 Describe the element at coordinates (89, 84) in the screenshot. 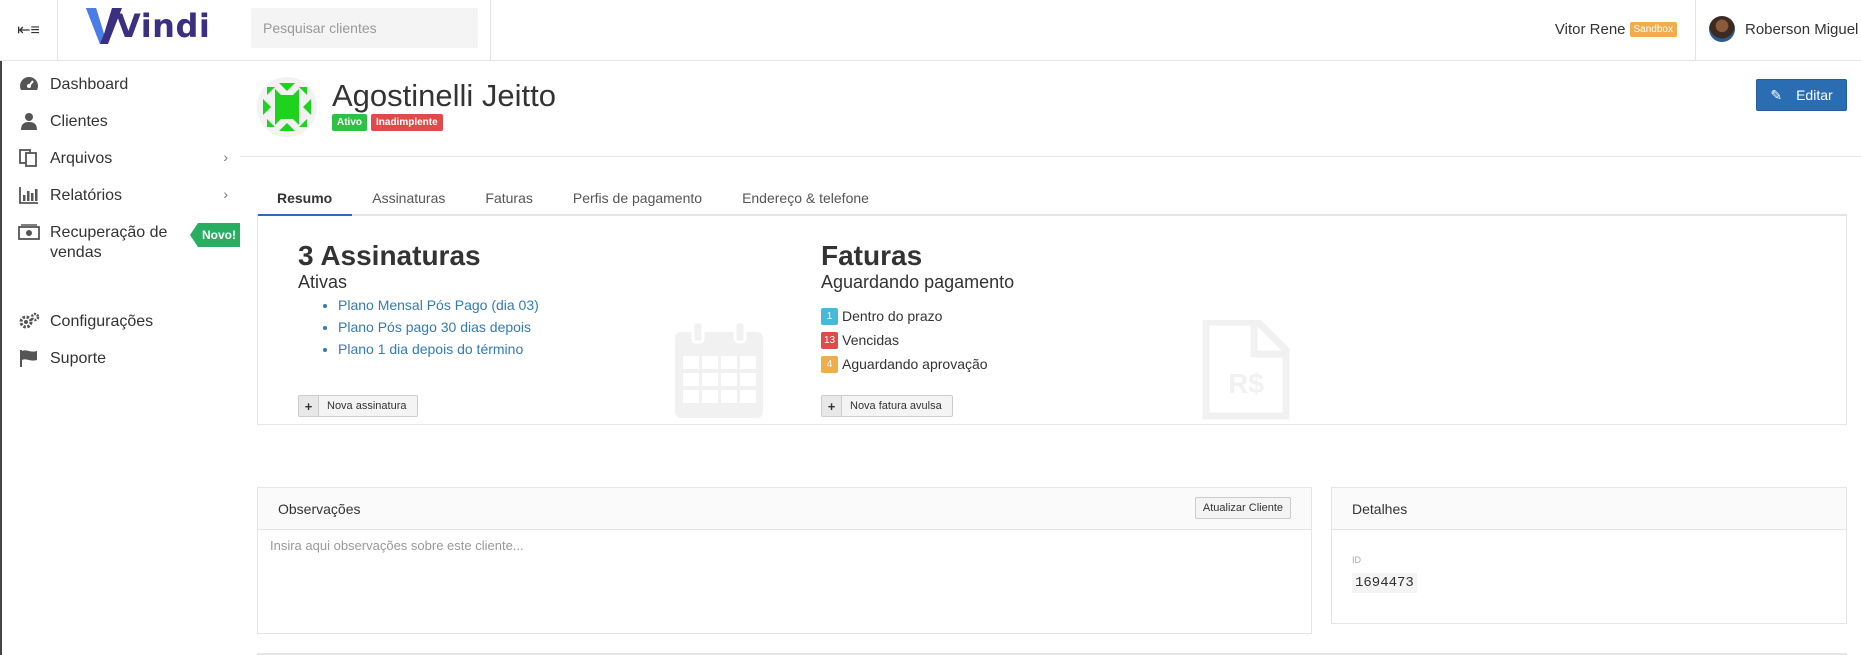

I see `sidebar-item-label: Dashboard` at that location.